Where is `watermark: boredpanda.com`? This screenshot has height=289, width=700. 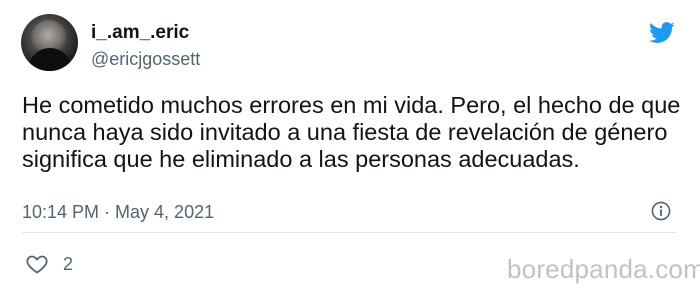
watermark: boredpanda.com is located at coordinates (603, 269).